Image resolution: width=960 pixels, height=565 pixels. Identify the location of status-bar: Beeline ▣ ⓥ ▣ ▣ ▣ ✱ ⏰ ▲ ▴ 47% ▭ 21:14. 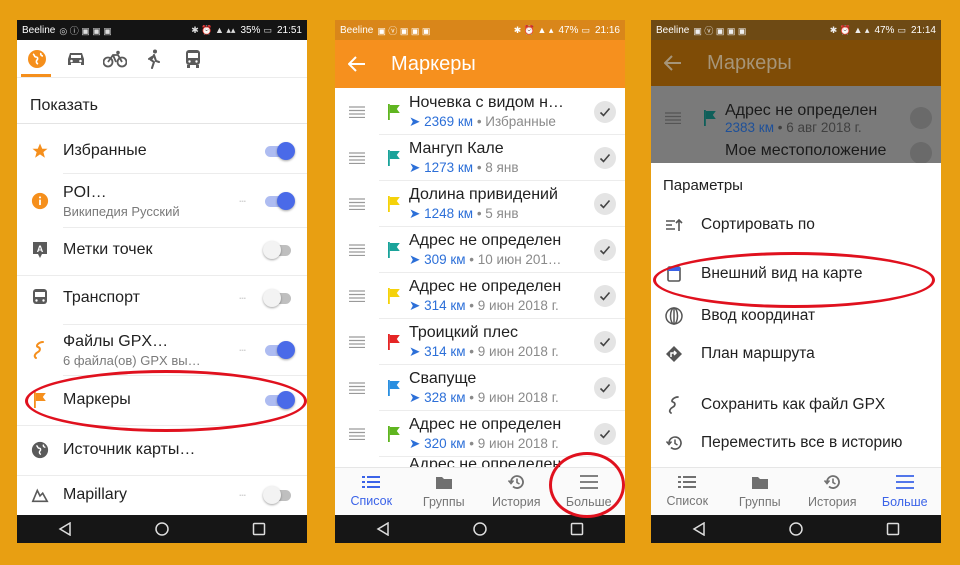
(796, 30).